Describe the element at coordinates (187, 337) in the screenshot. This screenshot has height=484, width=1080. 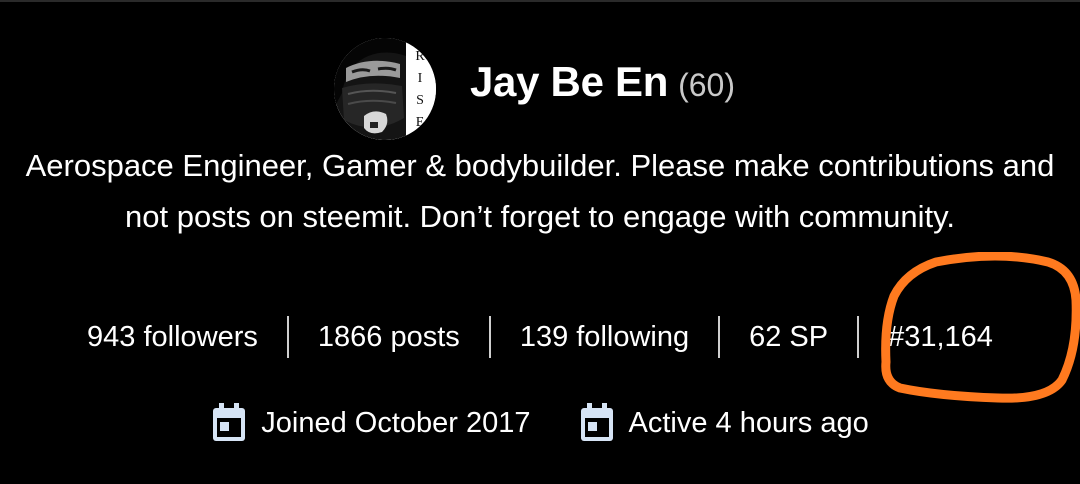
I see `followers-count: 943 followers` at that location.